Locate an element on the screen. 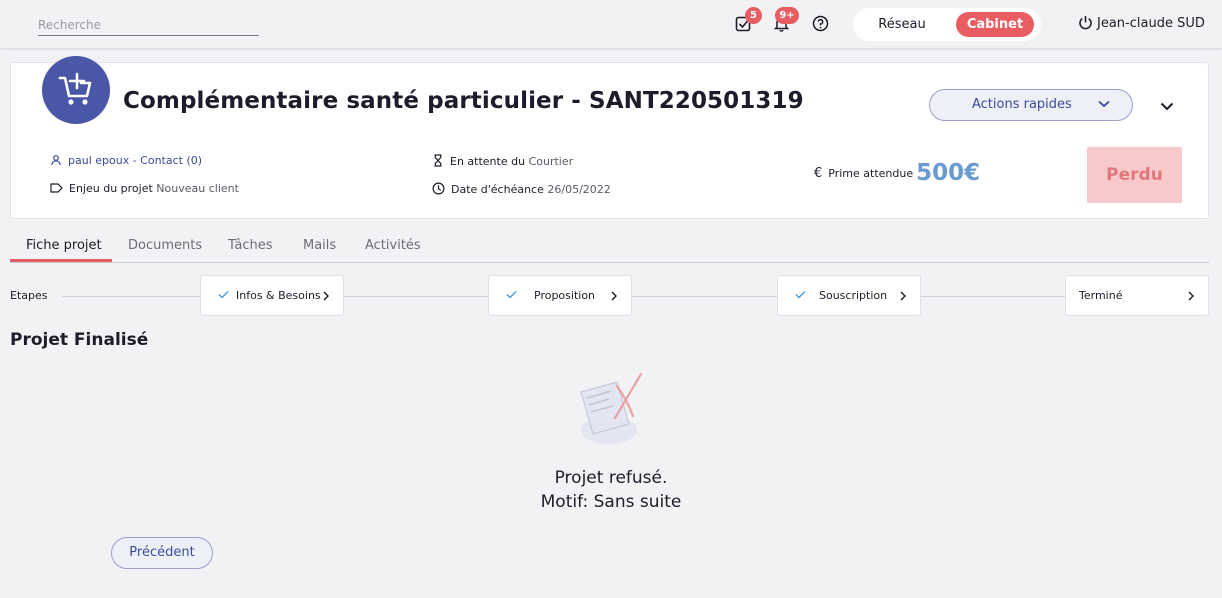 Image resolution: width=1222 pixels, height=598 pixels. step-label: Terminé is located at coordinates (1101, 295).